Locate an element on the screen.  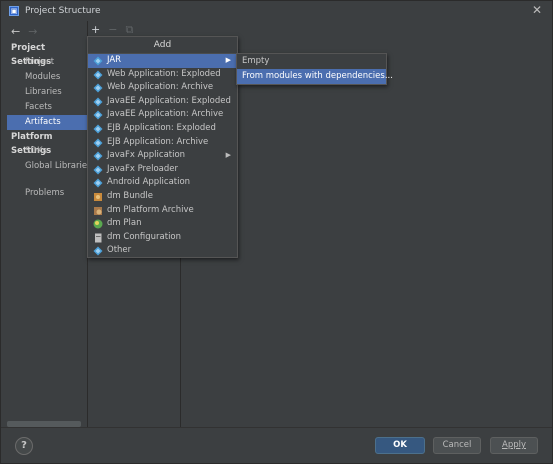
title-bar: ▣ Project Structure ✕ is located at coordinates (276, 11).